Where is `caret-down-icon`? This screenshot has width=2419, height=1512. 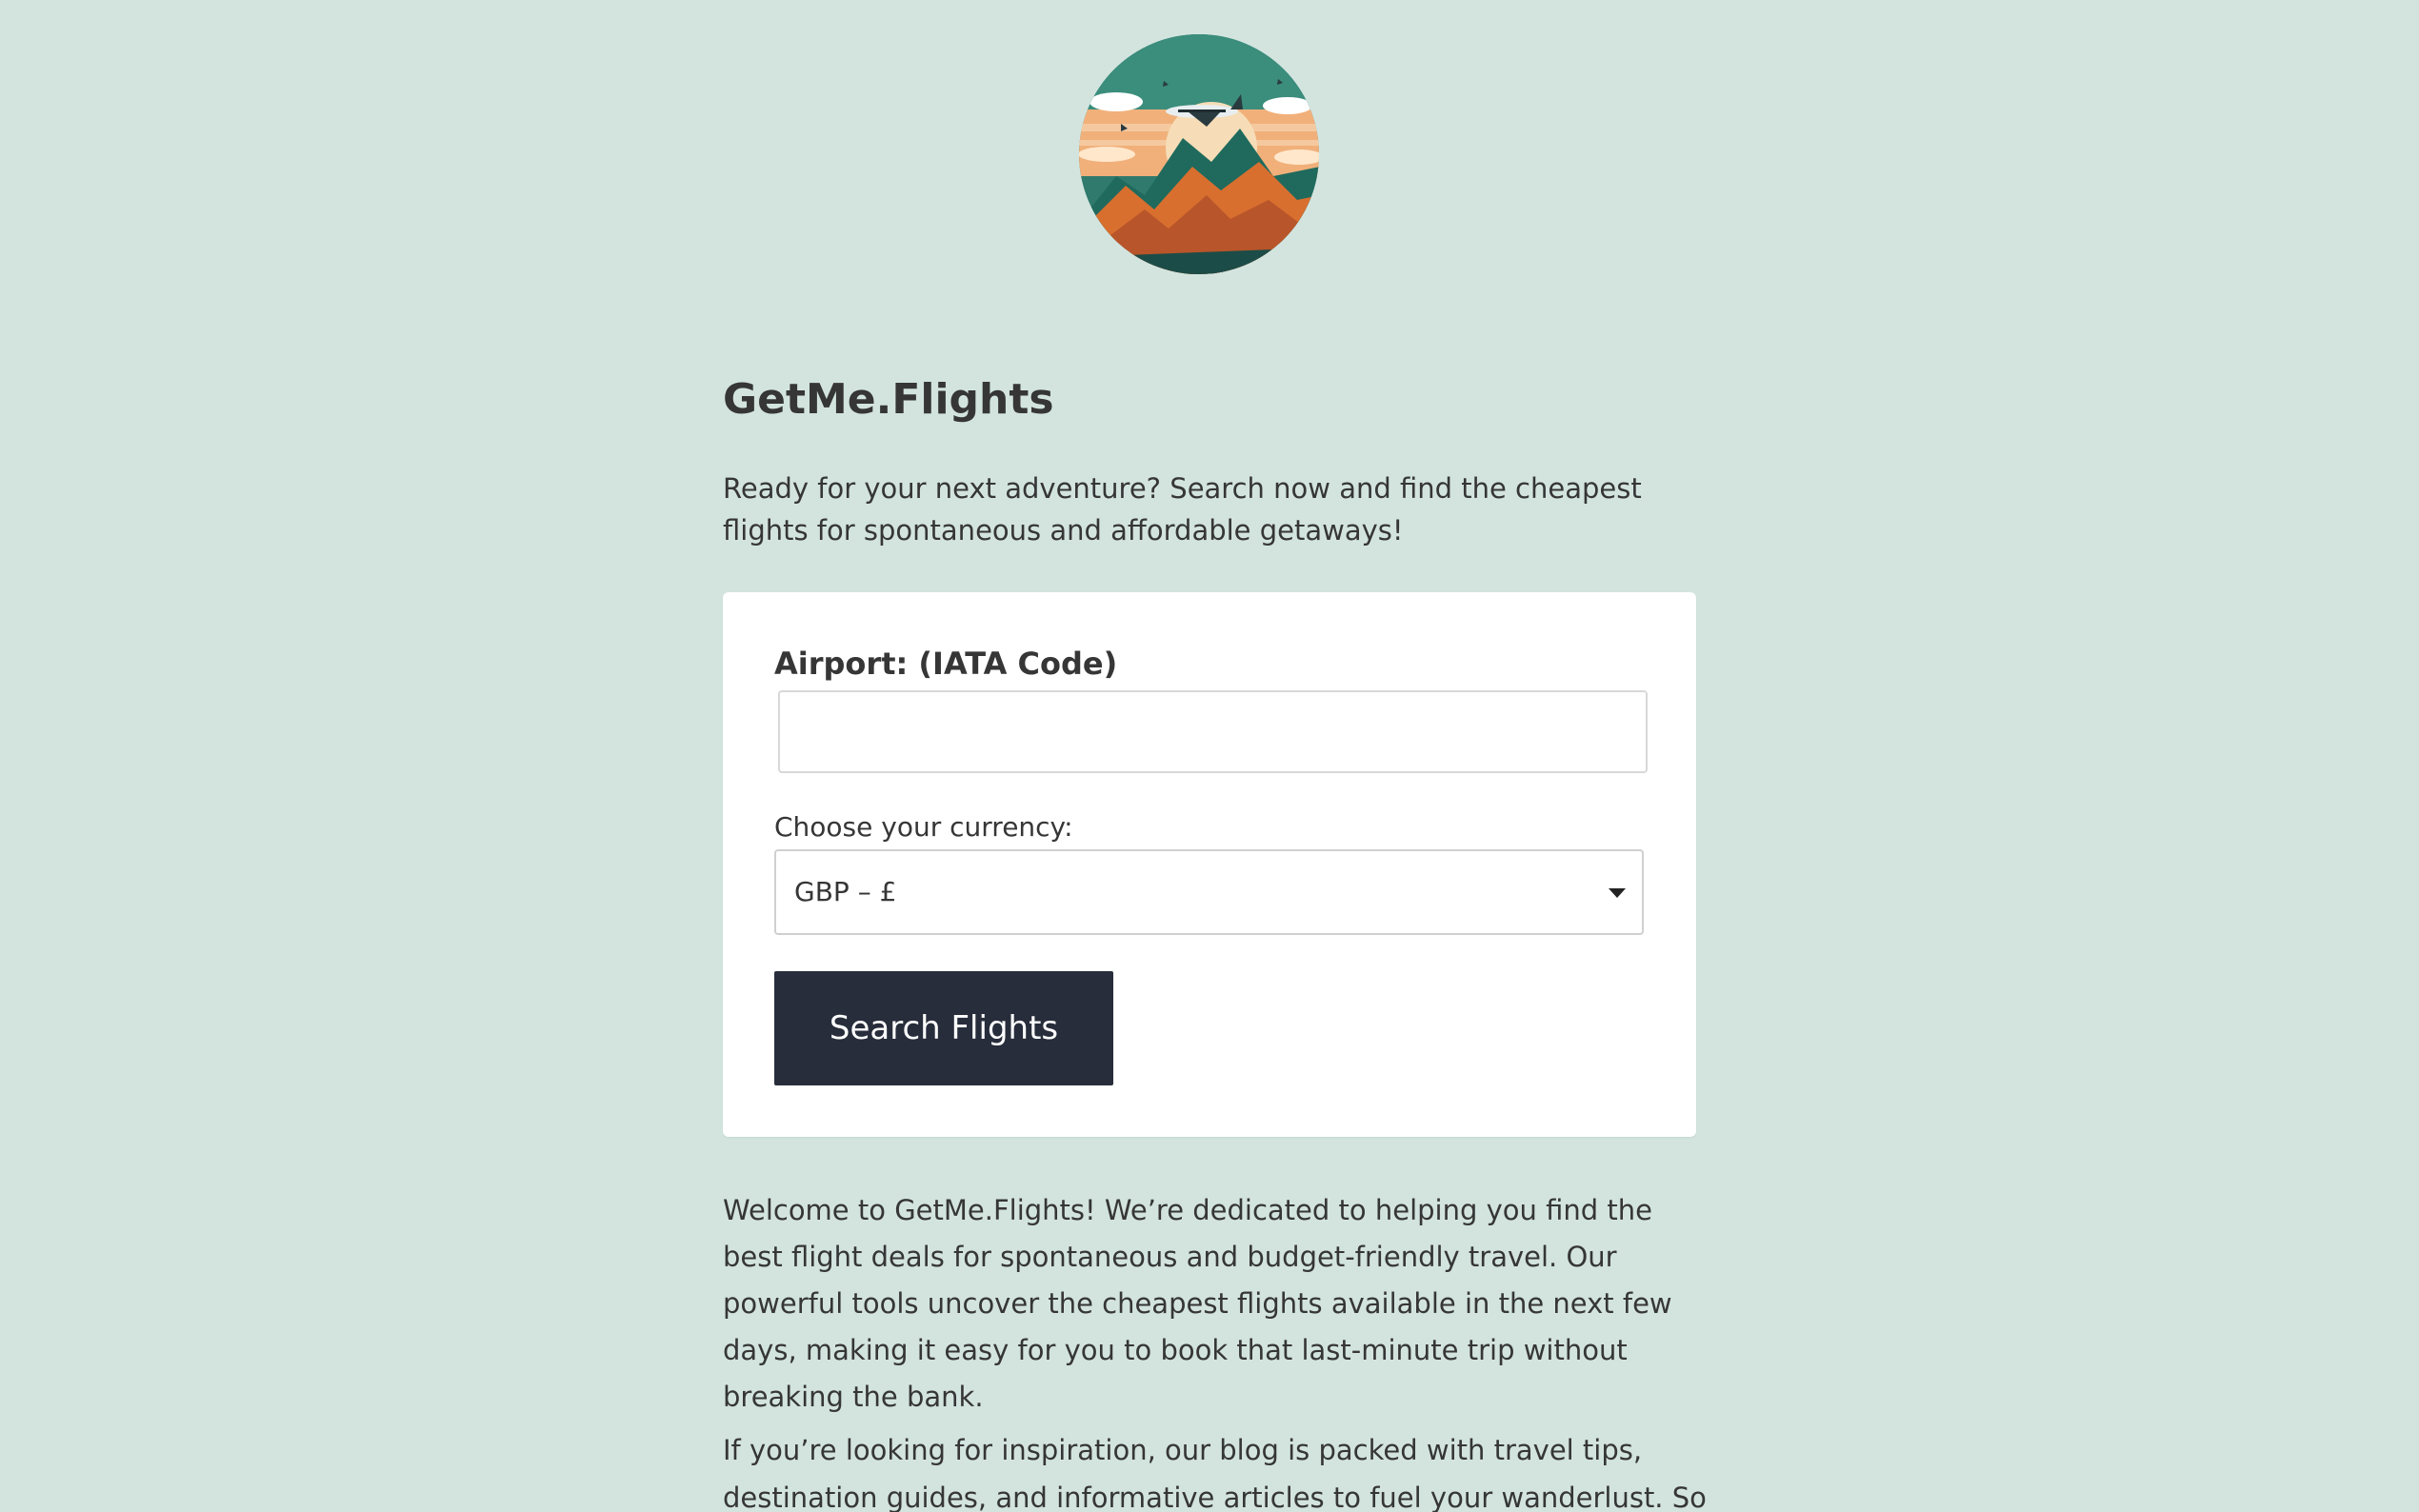 caret-down-icon is located at coordinates (1617, 893).